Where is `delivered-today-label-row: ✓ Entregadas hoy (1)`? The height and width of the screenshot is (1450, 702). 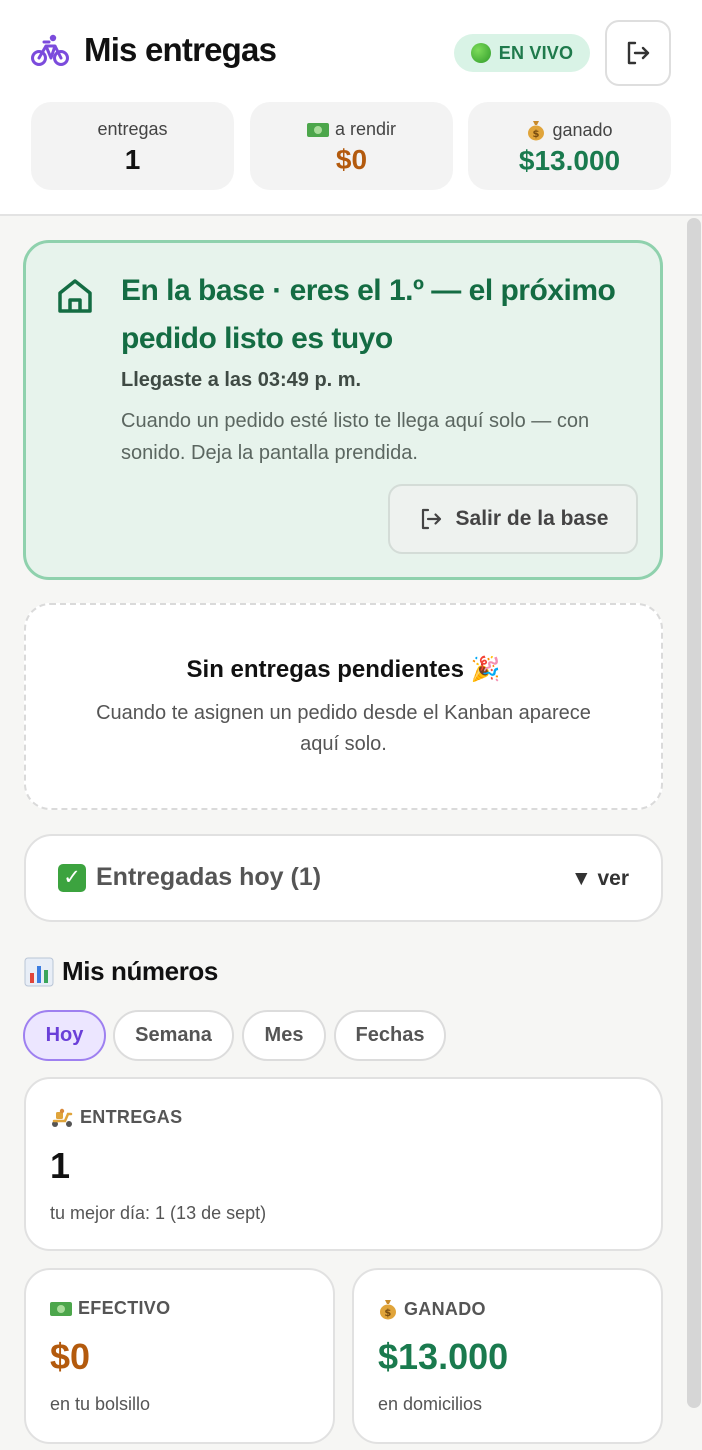 delivered-today-label-row: ✓ Entregadas hoy (1) is located at coordinates (189, 877).